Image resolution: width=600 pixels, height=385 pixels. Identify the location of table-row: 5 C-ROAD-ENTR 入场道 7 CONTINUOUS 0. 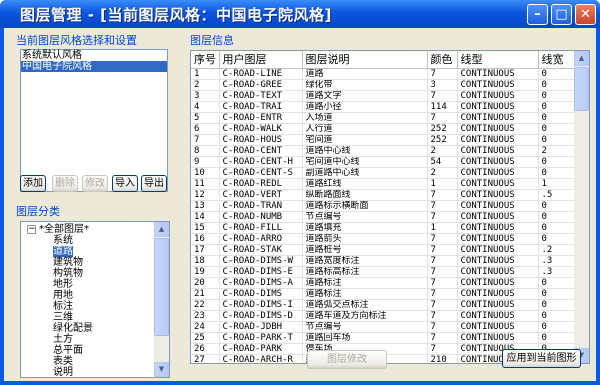
(383, 118).